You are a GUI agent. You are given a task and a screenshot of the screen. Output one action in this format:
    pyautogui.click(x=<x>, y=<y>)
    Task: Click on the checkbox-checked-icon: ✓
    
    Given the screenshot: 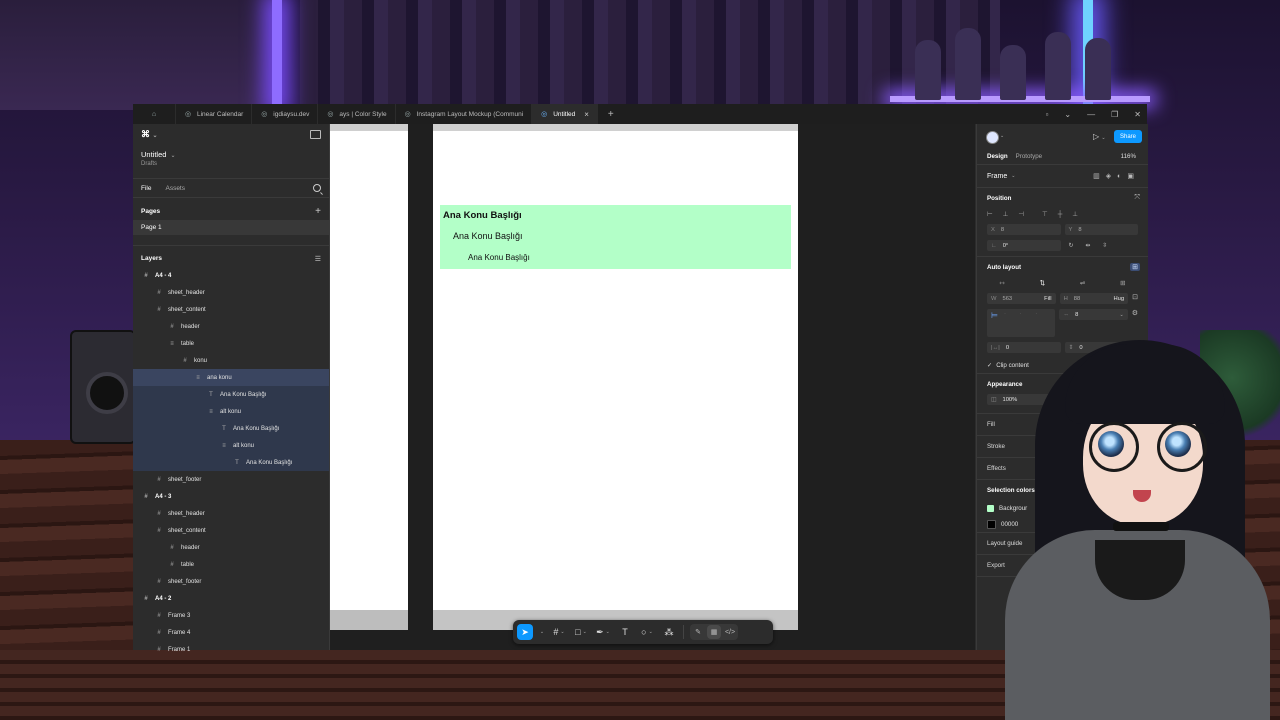 What is the action you would take?
    pyautogui.click(x=989, y=365)
    